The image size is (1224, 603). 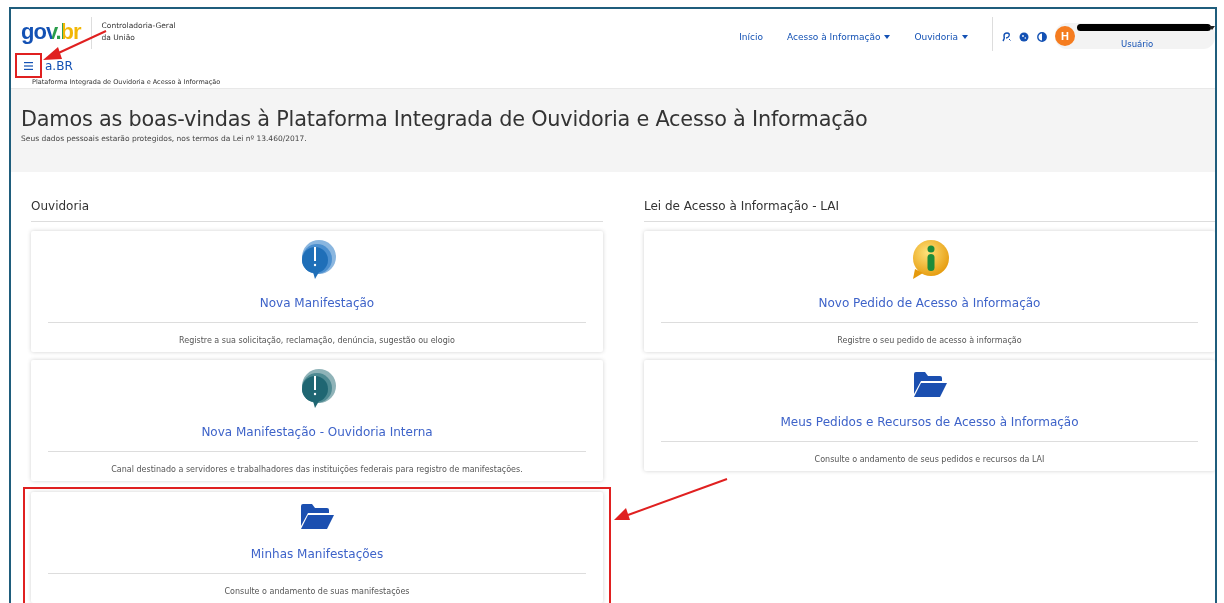 I want to click on card-title: Novo Pedido de Acesso à Informação, so click(x=929, y=303).